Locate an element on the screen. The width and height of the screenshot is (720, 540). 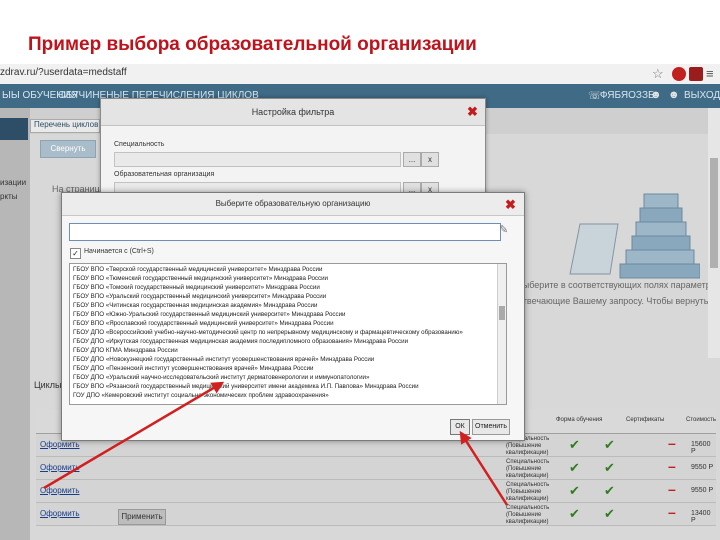
page-scrollbar is located at coordinates (714, 233).